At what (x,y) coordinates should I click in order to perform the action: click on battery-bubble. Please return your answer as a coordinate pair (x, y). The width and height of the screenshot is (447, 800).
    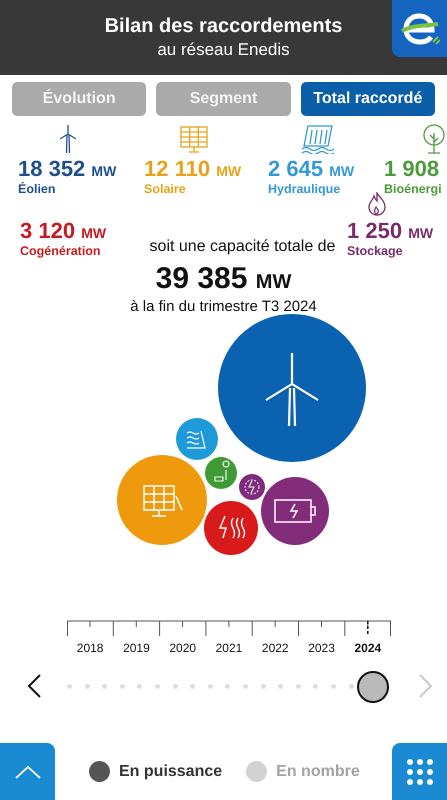
    Looking at the image, I should click on (295, 511).